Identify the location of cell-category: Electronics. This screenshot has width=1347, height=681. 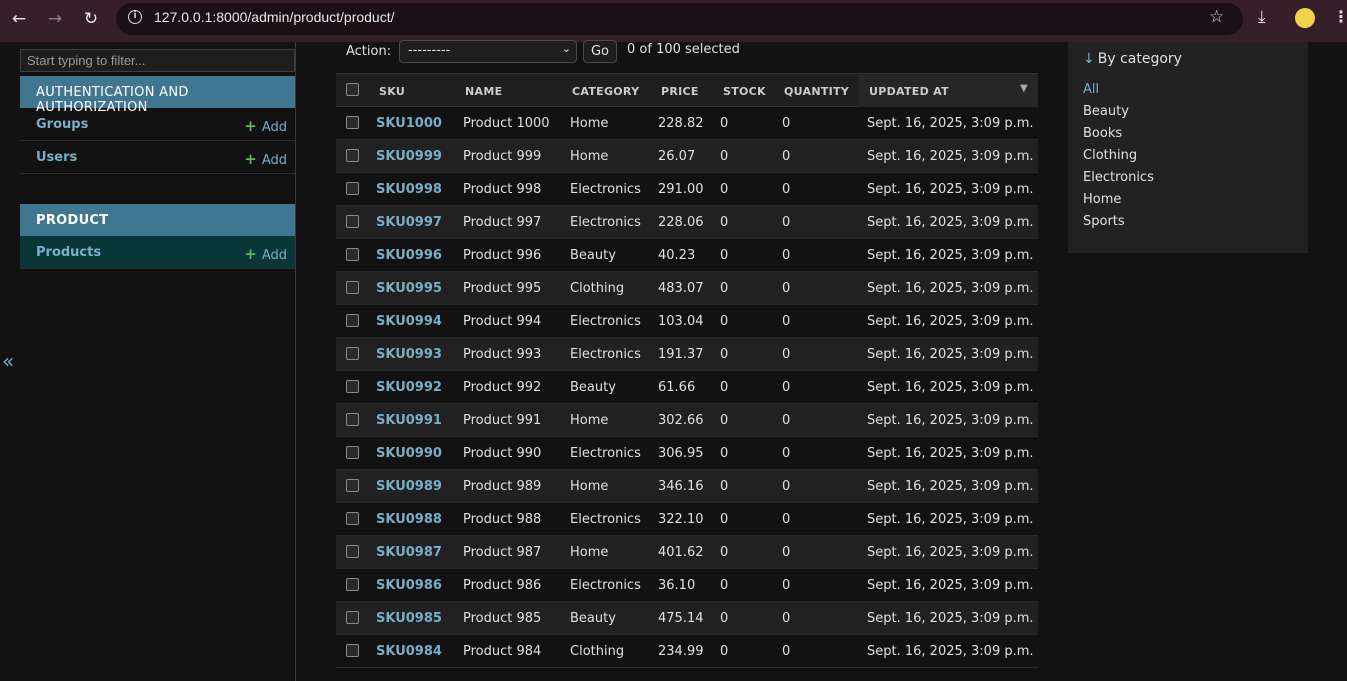
(605, 585).